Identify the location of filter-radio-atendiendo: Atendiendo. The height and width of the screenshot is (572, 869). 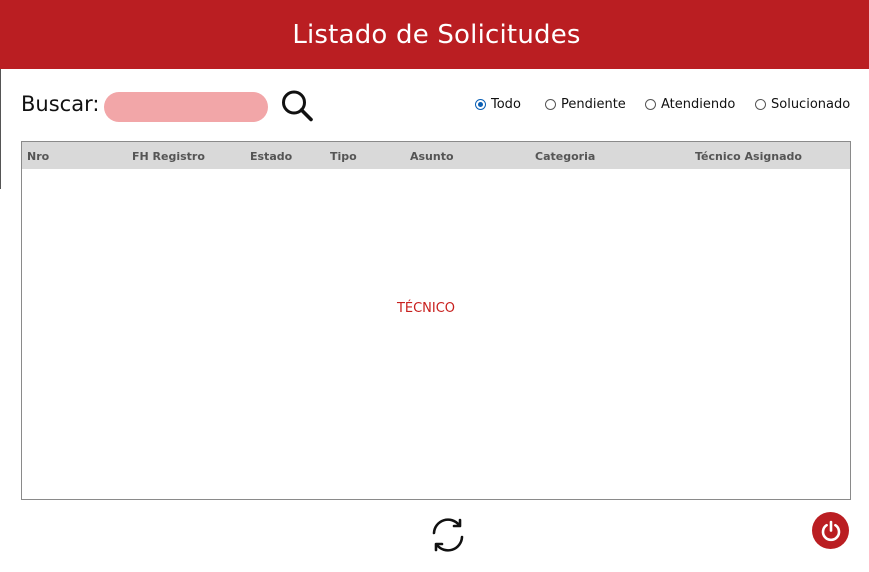
(690, 104).